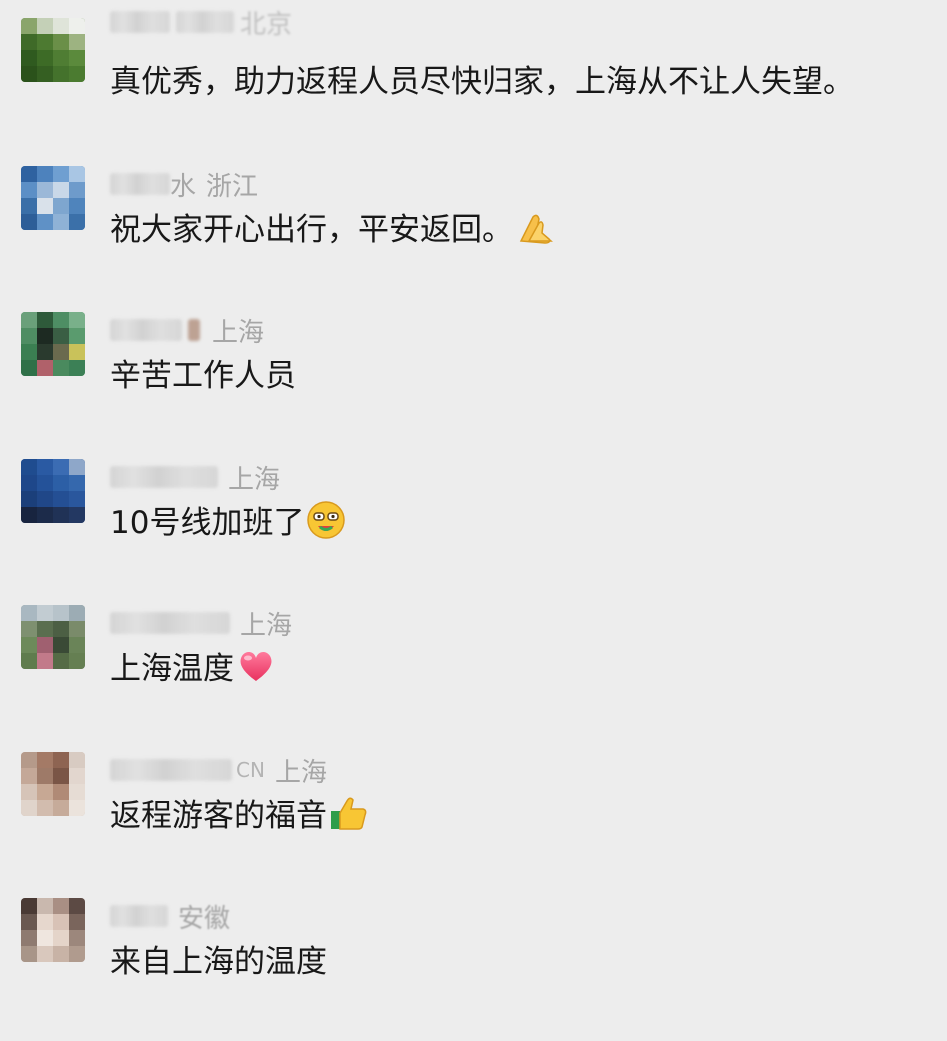 The width and height of the screenshot is (947, 1041). I want to click on comment-text: 祝大家开心出行，平安返回。, so click(332, 226).